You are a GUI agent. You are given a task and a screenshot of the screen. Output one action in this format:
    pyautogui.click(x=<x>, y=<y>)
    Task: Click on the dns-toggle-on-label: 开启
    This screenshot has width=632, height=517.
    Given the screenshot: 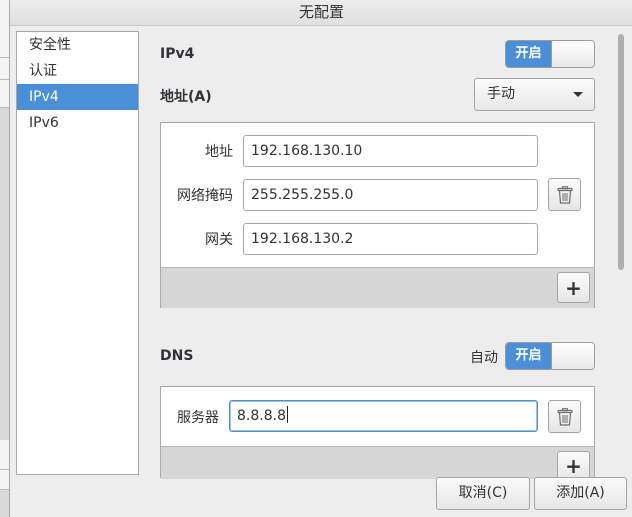 What is the action you would take?
    pyautogui.click(x=528, y=356)
    